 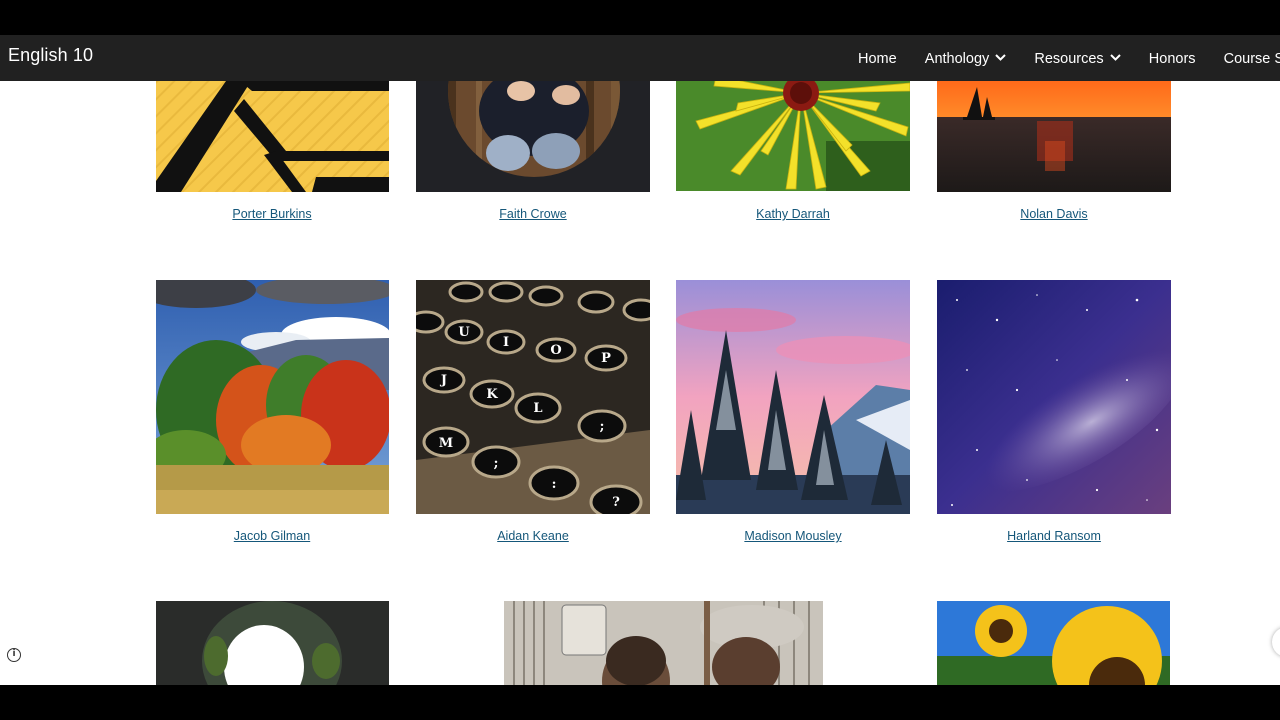 What do you see at coordinates (272, 536) in the screenshot?
I see `student-link-jacob-gilman: Jacob Gilman` at bounding box center [272, 536].